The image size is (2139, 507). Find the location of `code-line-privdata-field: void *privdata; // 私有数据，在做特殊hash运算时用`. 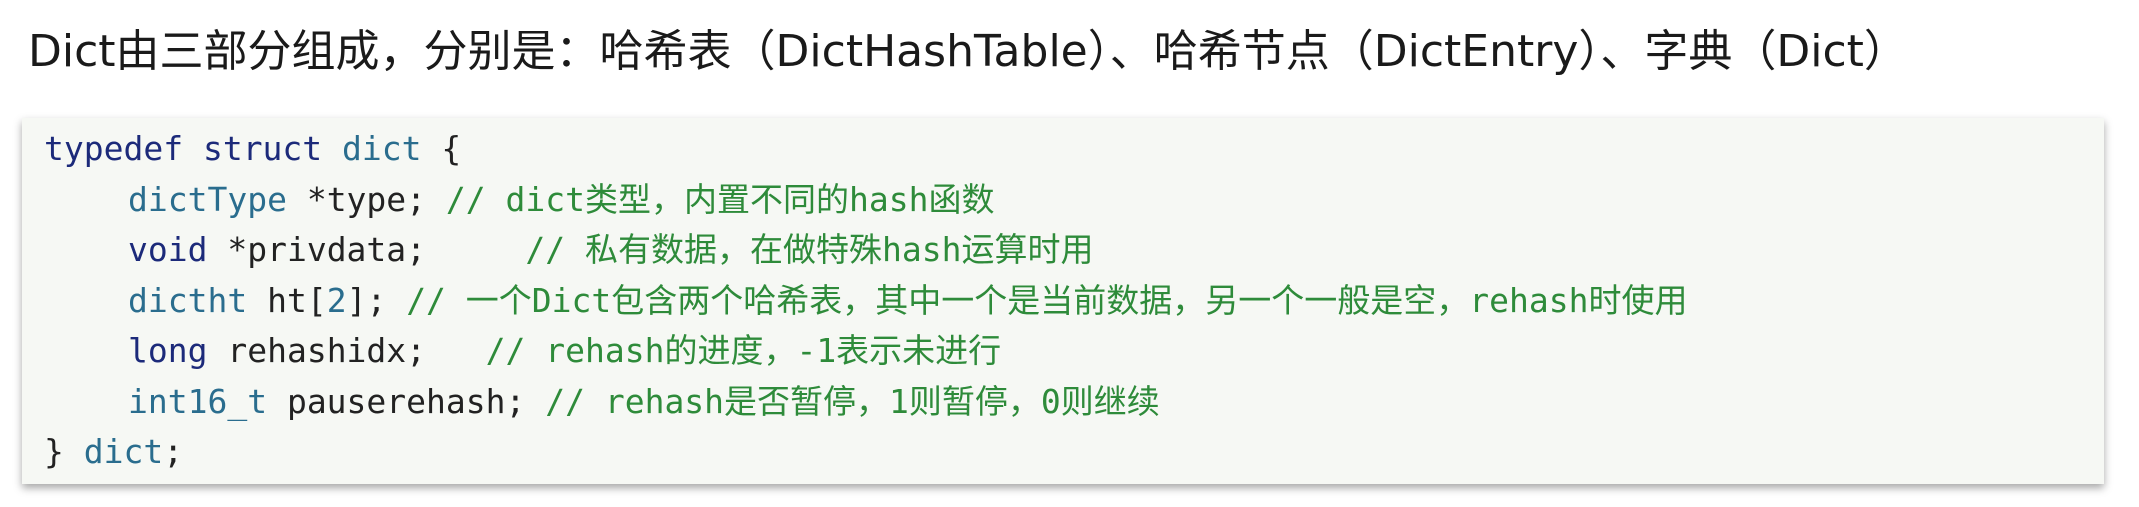

code-line-privdata-field: void *privdata; // 私有数据，在做特殊hash运算时用 is located at coordinates (1074, 250).